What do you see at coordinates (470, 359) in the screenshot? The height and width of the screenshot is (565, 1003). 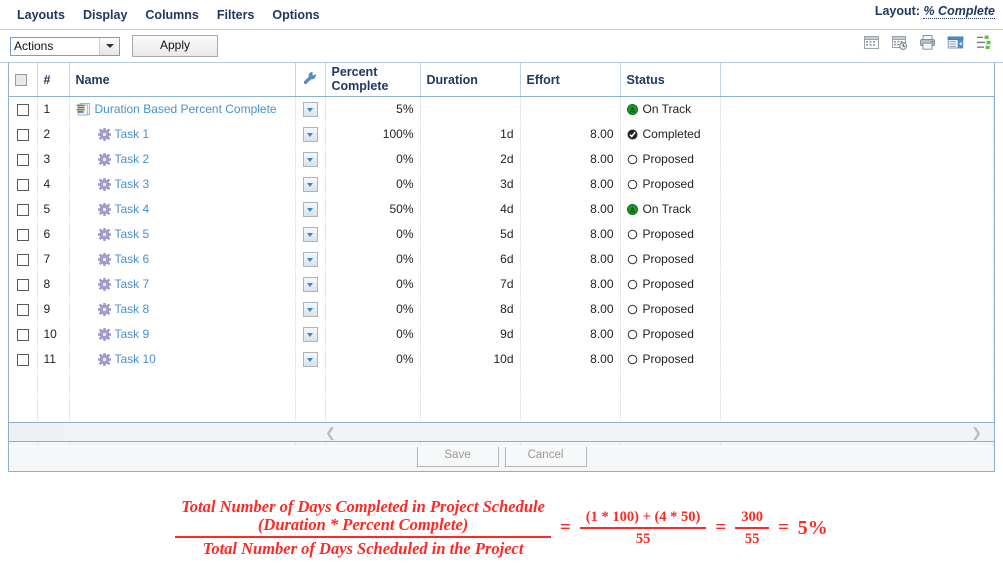 I see `row-duration: 10d` at bounding box center [470, 359].